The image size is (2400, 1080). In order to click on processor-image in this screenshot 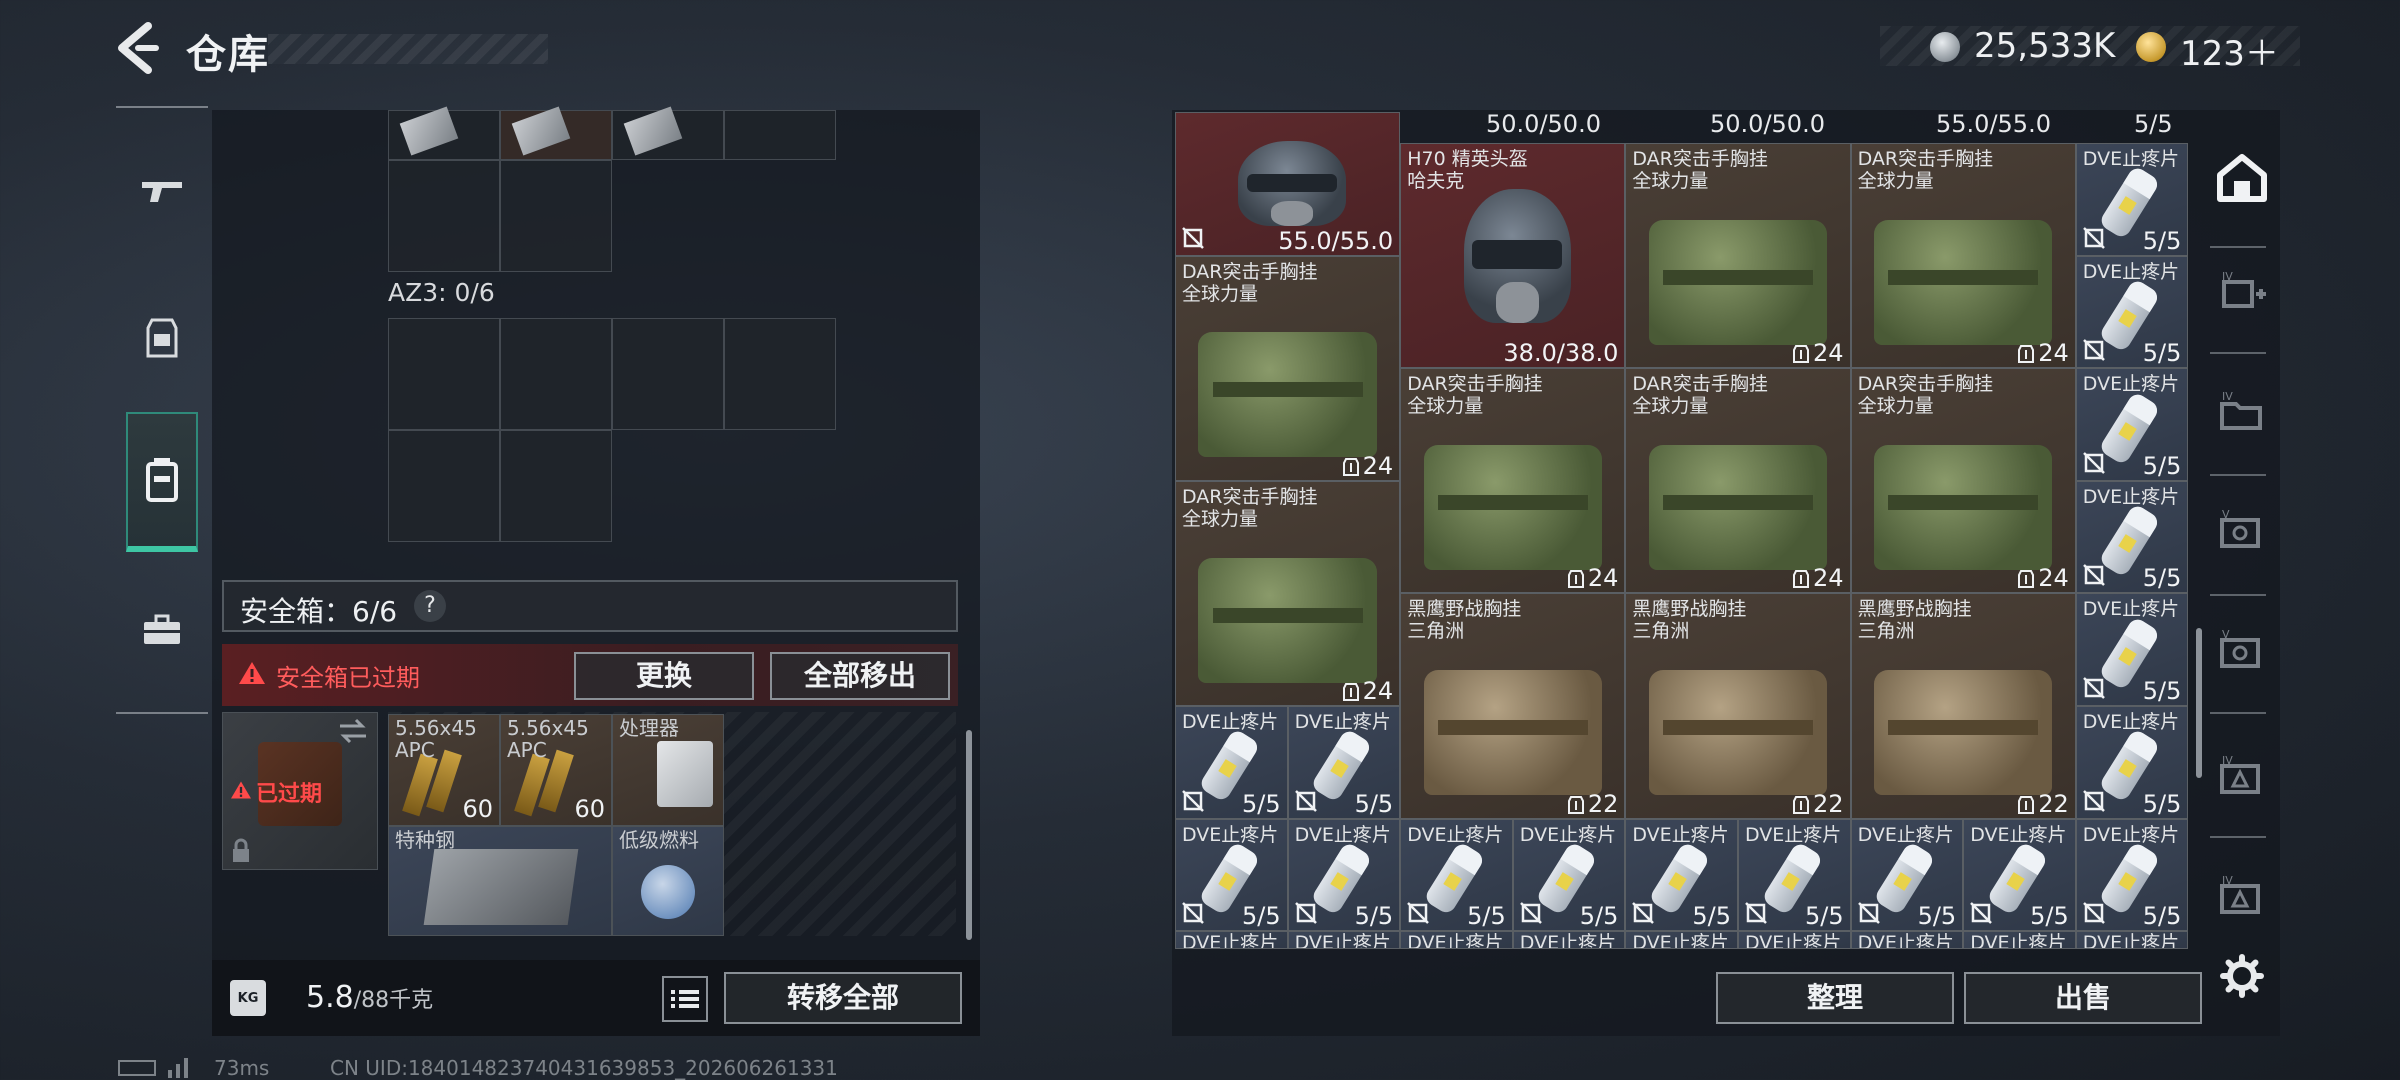, I will do `click(685, 774)`.